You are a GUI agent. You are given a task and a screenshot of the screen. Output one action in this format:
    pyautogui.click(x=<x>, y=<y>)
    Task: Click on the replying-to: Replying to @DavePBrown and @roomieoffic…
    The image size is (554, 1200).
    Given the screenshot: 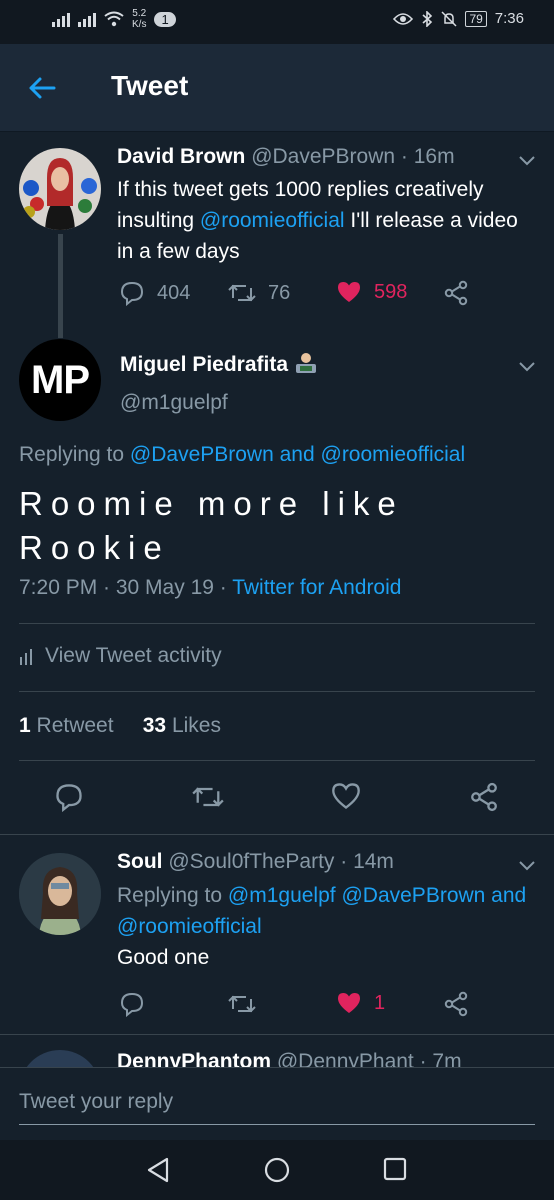 What is the action you would take?
    pyautogui.click(x=242, y=455)
    